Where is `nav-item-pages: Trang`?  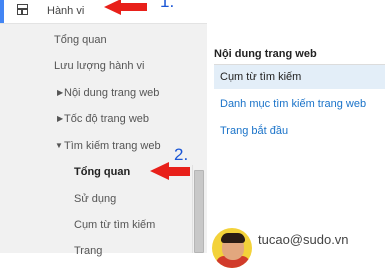
nav-item-pages: Trang is located at coordinates (103, 251).